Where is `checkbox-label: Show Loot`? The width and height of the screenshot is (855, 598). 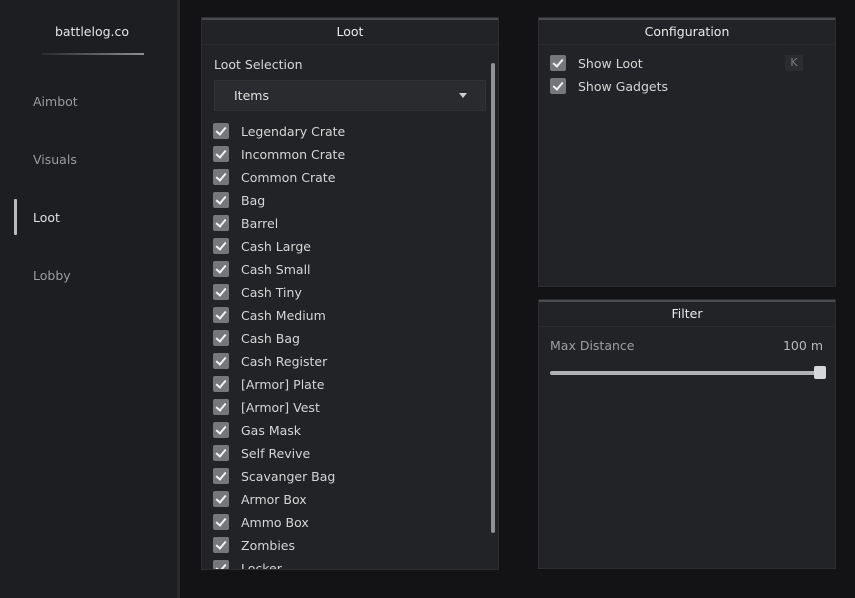
checkbox-label: Show Loot is located at coordinates (610, 63).